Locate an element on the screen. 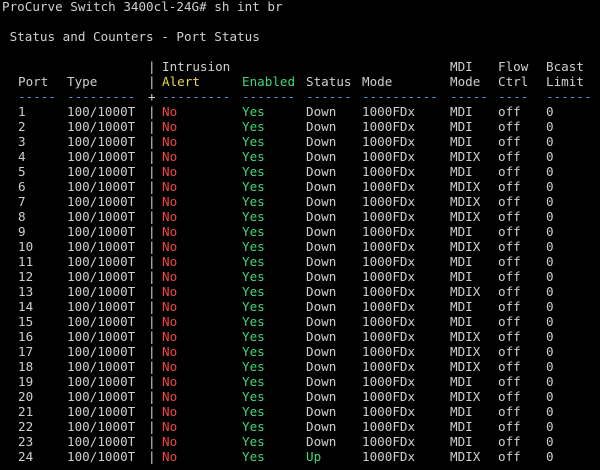 This screenshot has height=470, width=600. header-enabled: Enabled is located at coordinates (269, 81).